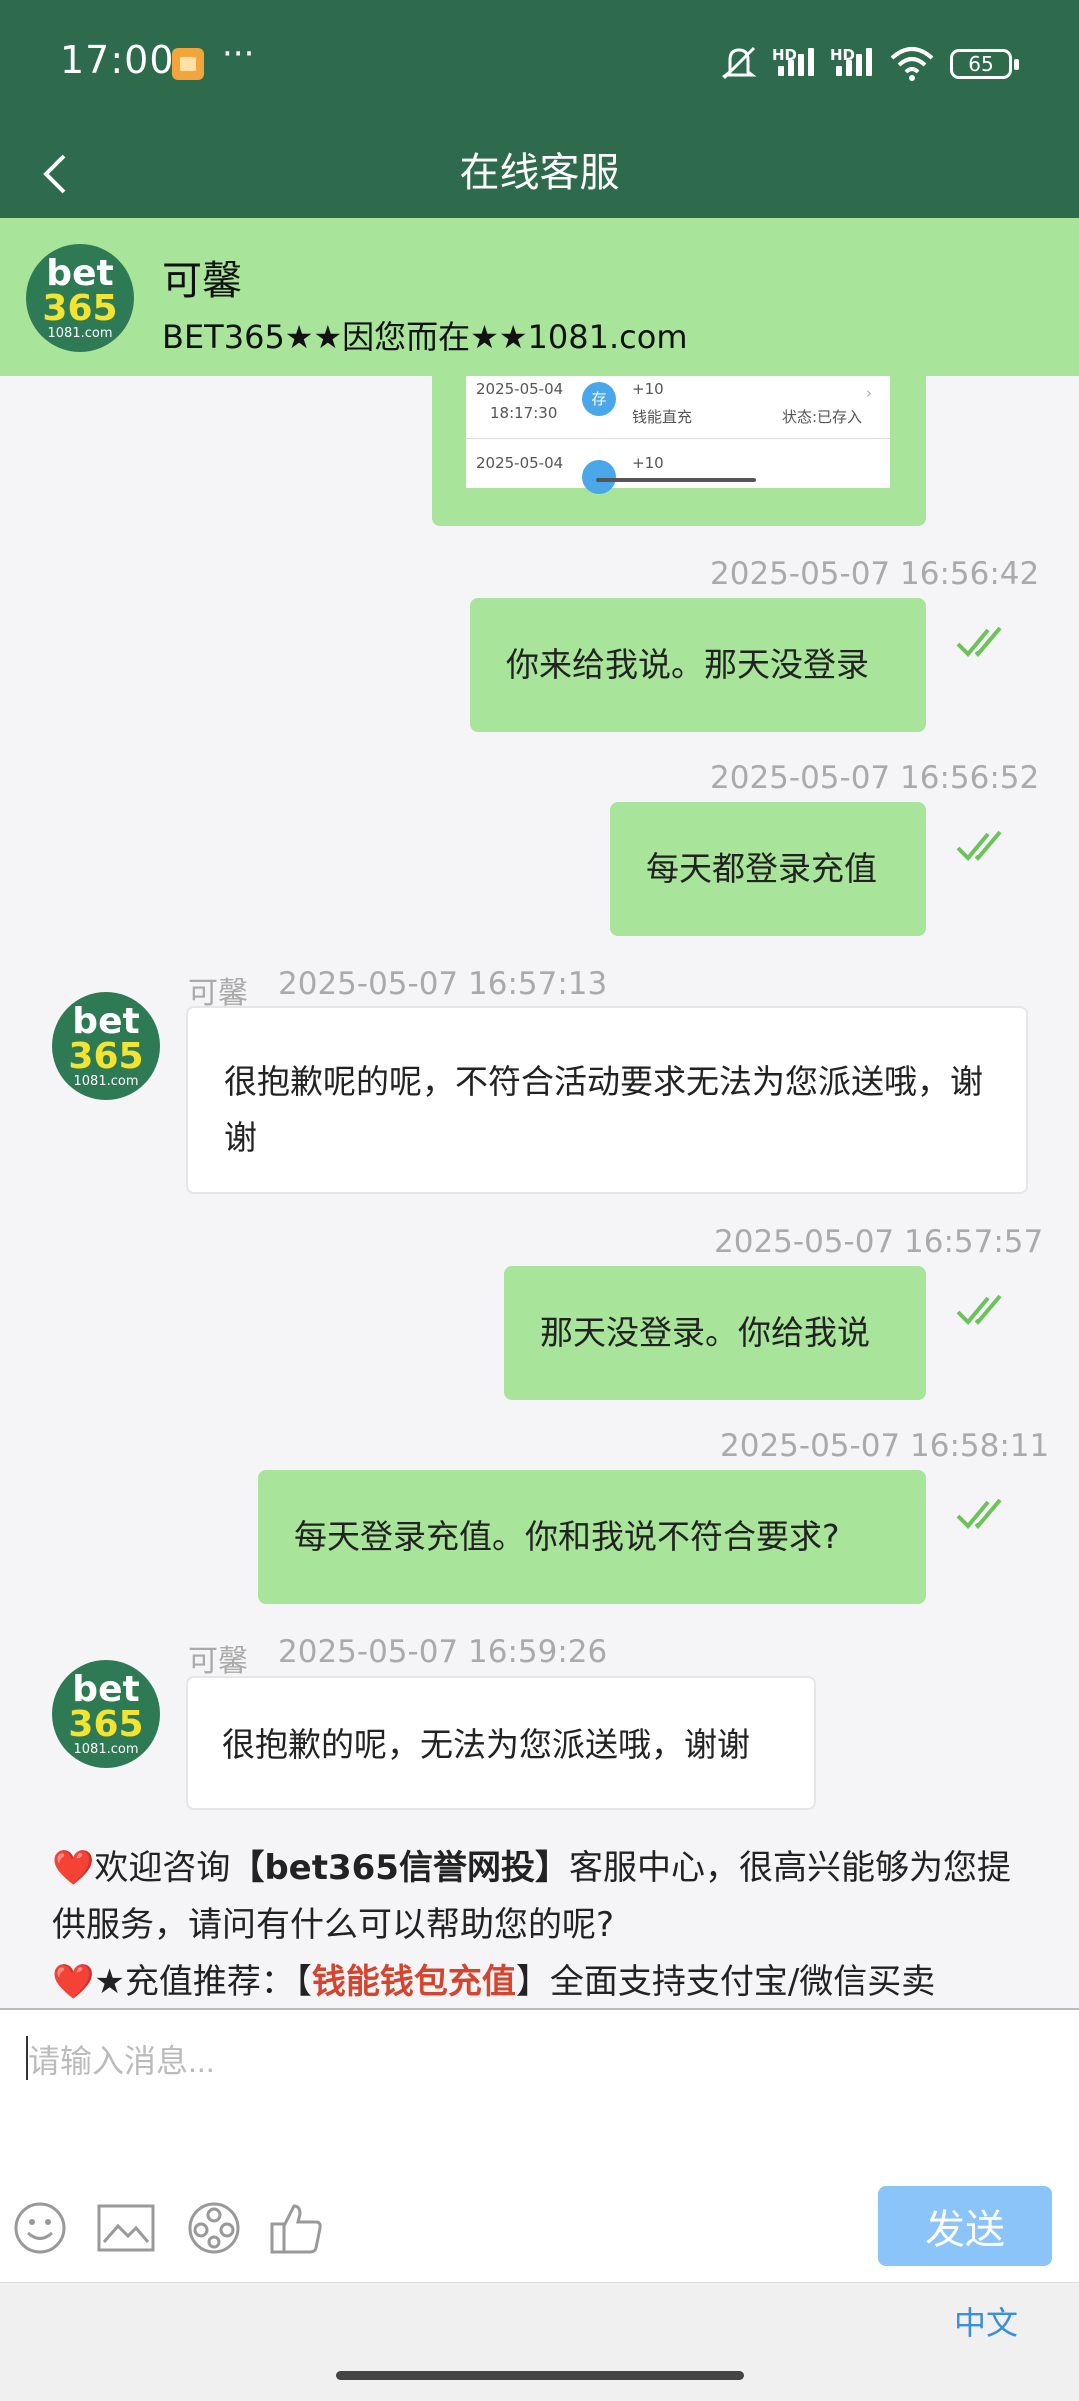 The height and width of the screenshot is (2401, 1079). I want to click on record-amount-2: +10, so click(648, 463).